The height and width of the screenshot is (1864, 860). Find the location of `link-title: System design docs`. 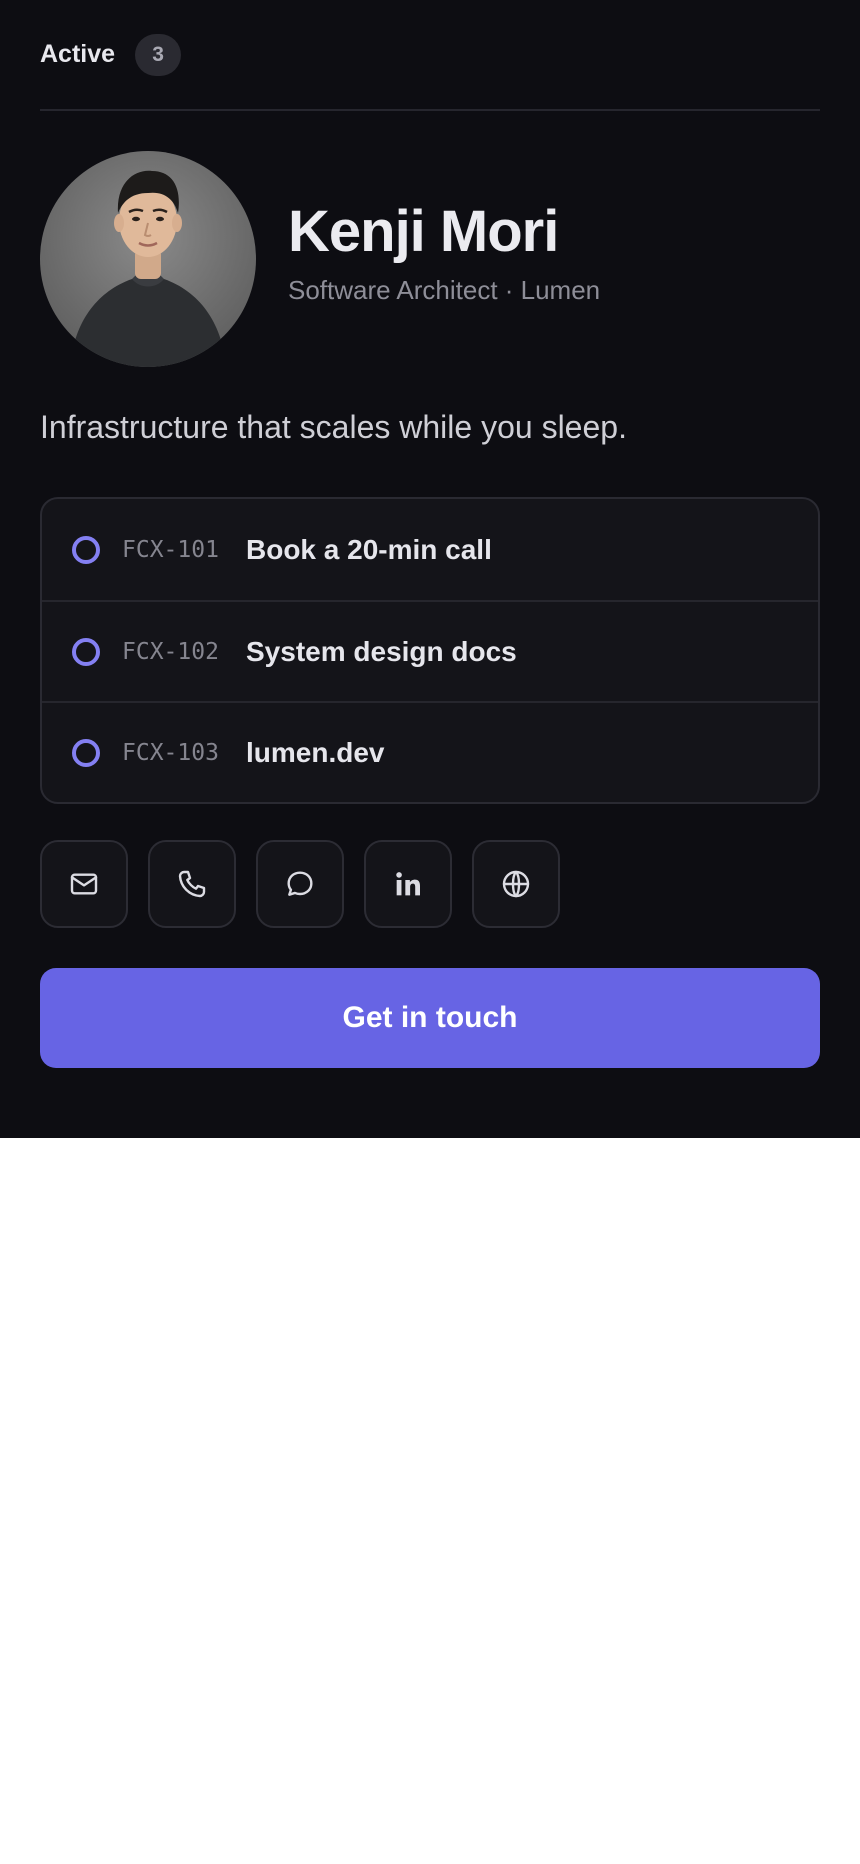

link-title: System design docs is located at coordinates (381, 651).